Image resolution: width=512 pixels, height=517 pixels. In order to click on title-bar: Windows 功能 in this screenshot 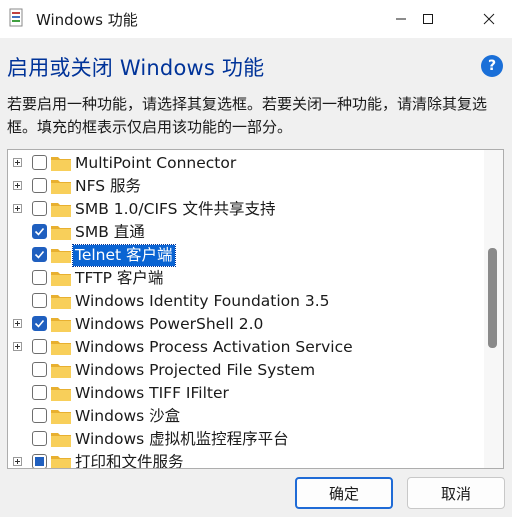, I will do `click(256, 19)`.